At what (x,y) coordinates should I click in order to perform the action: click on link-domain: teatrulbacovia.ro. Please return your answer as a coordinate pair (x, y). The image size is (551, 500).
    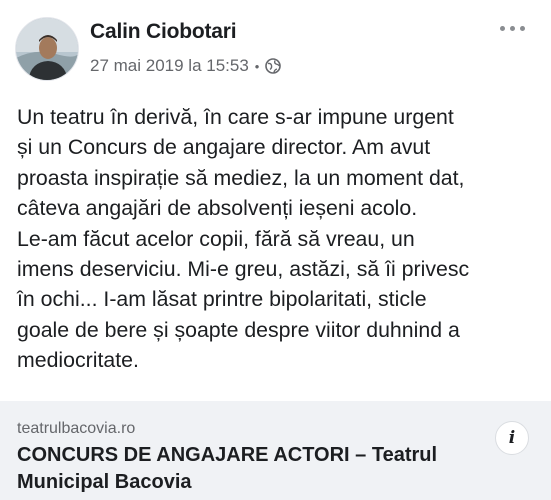
    Looking at the image, I should click on (76, 428).